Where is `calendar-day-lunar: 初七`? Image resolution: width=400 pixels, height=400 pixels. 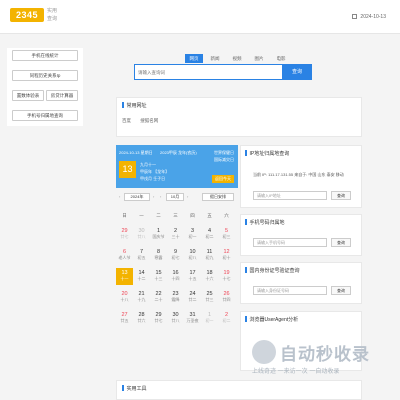
calendar-day-lunar: 初七 is located at coordinates (175, 257).